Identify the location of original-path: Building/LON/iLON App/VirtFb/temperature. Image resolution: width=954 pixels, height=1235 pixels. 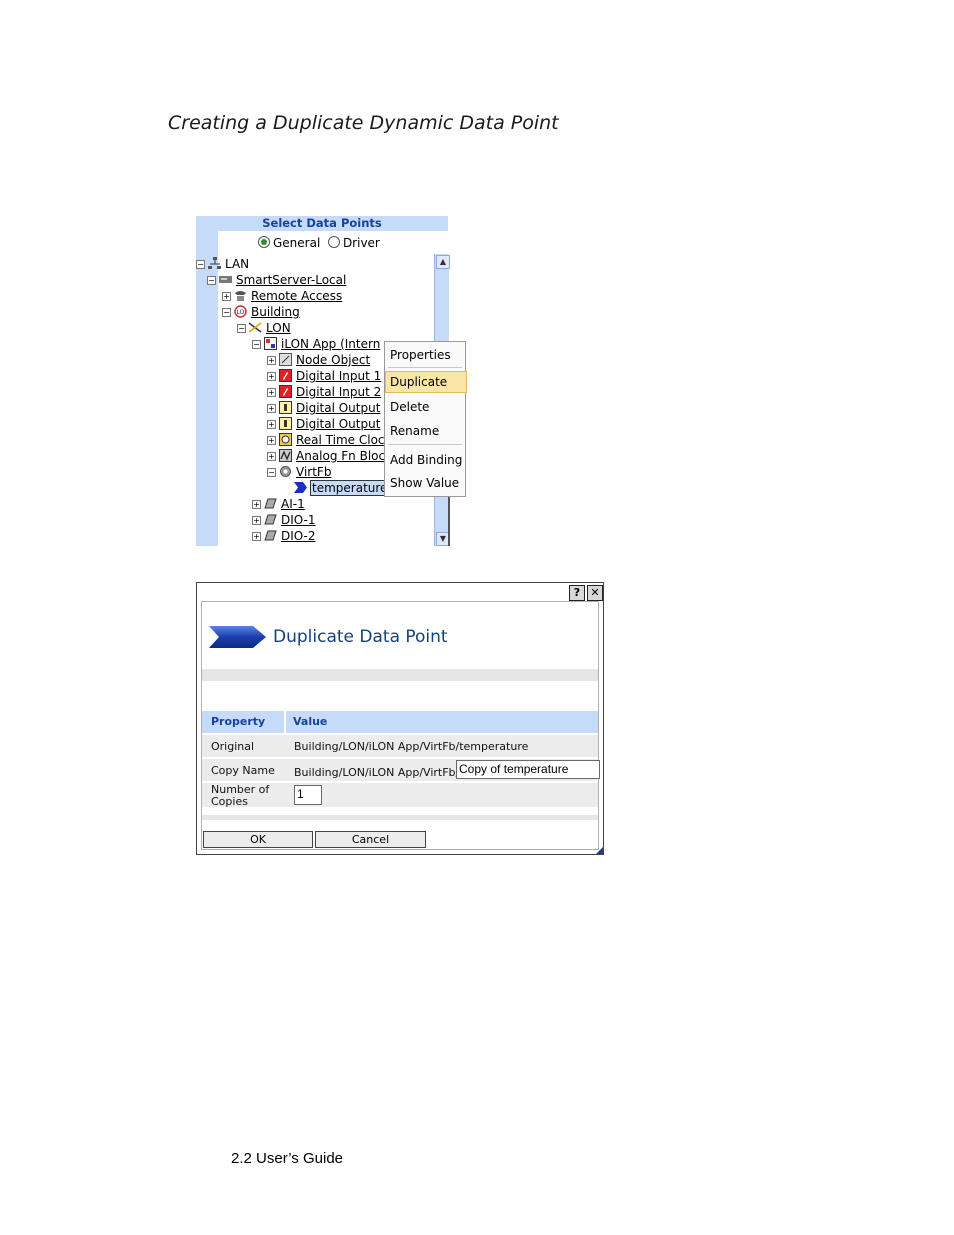
(411, 746).